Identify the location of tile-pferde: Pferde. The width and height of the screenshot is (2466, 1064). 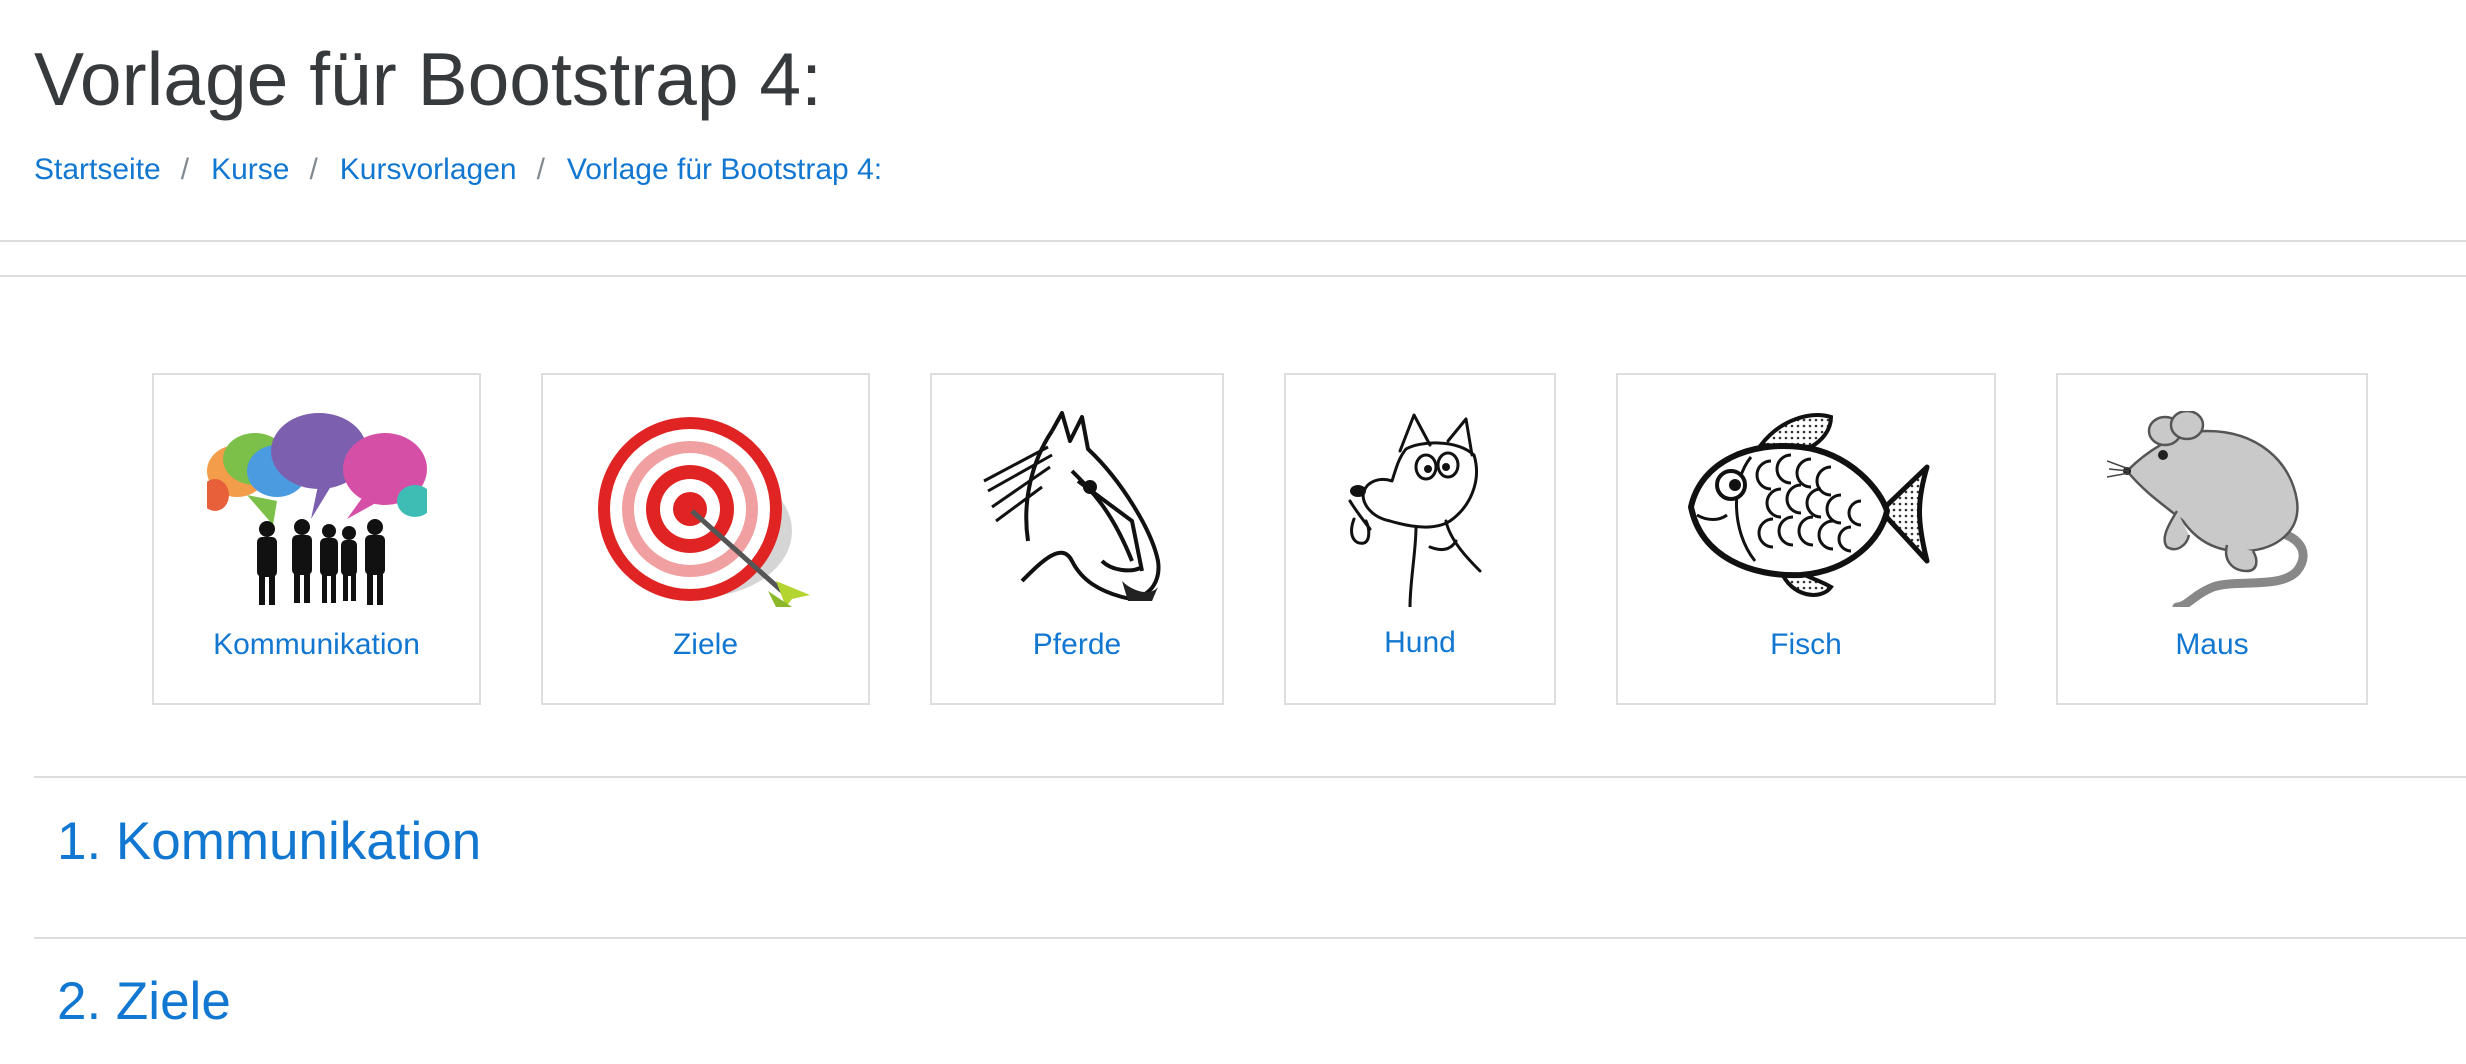
(1077, 539).